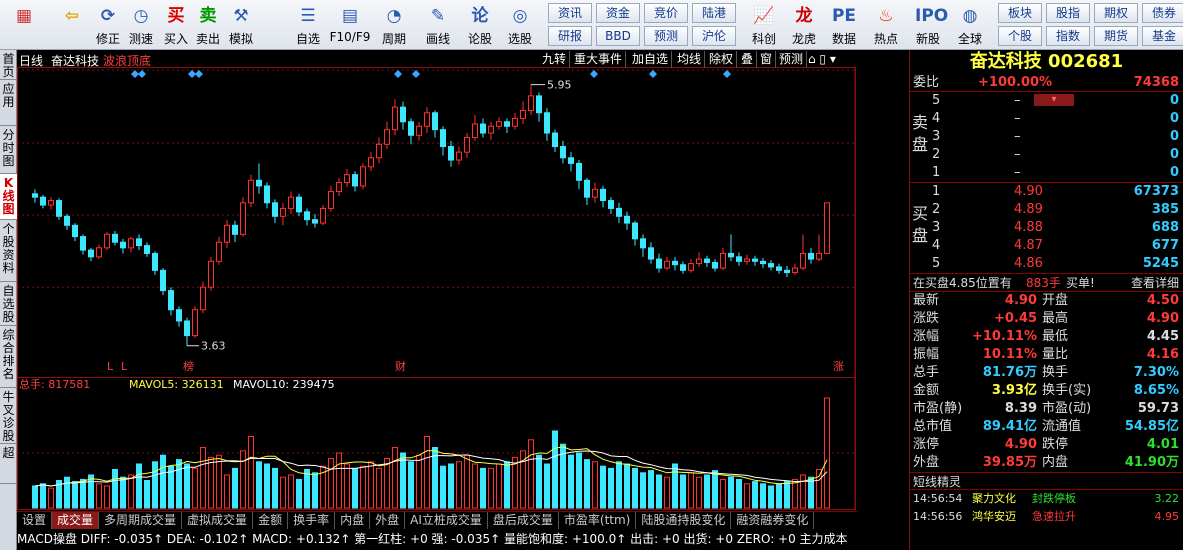 Image resolution: width=1183 pixels, height=550 pixels. What do you see at coordinates (1046, 192) in the screenshot?
I see `buy-level: 1 4.90 67373` at bounding box center [1046, 192].